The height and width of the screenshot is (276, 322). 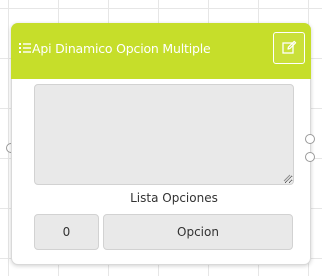 I want to click on edit-icon, so click(x=289, y=47).